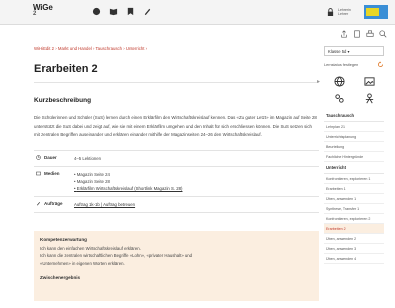  What do you see at coordinates (52, 173) in the screenshot?
I see `media-label-text: Medien` at bounding box center [52, 173].